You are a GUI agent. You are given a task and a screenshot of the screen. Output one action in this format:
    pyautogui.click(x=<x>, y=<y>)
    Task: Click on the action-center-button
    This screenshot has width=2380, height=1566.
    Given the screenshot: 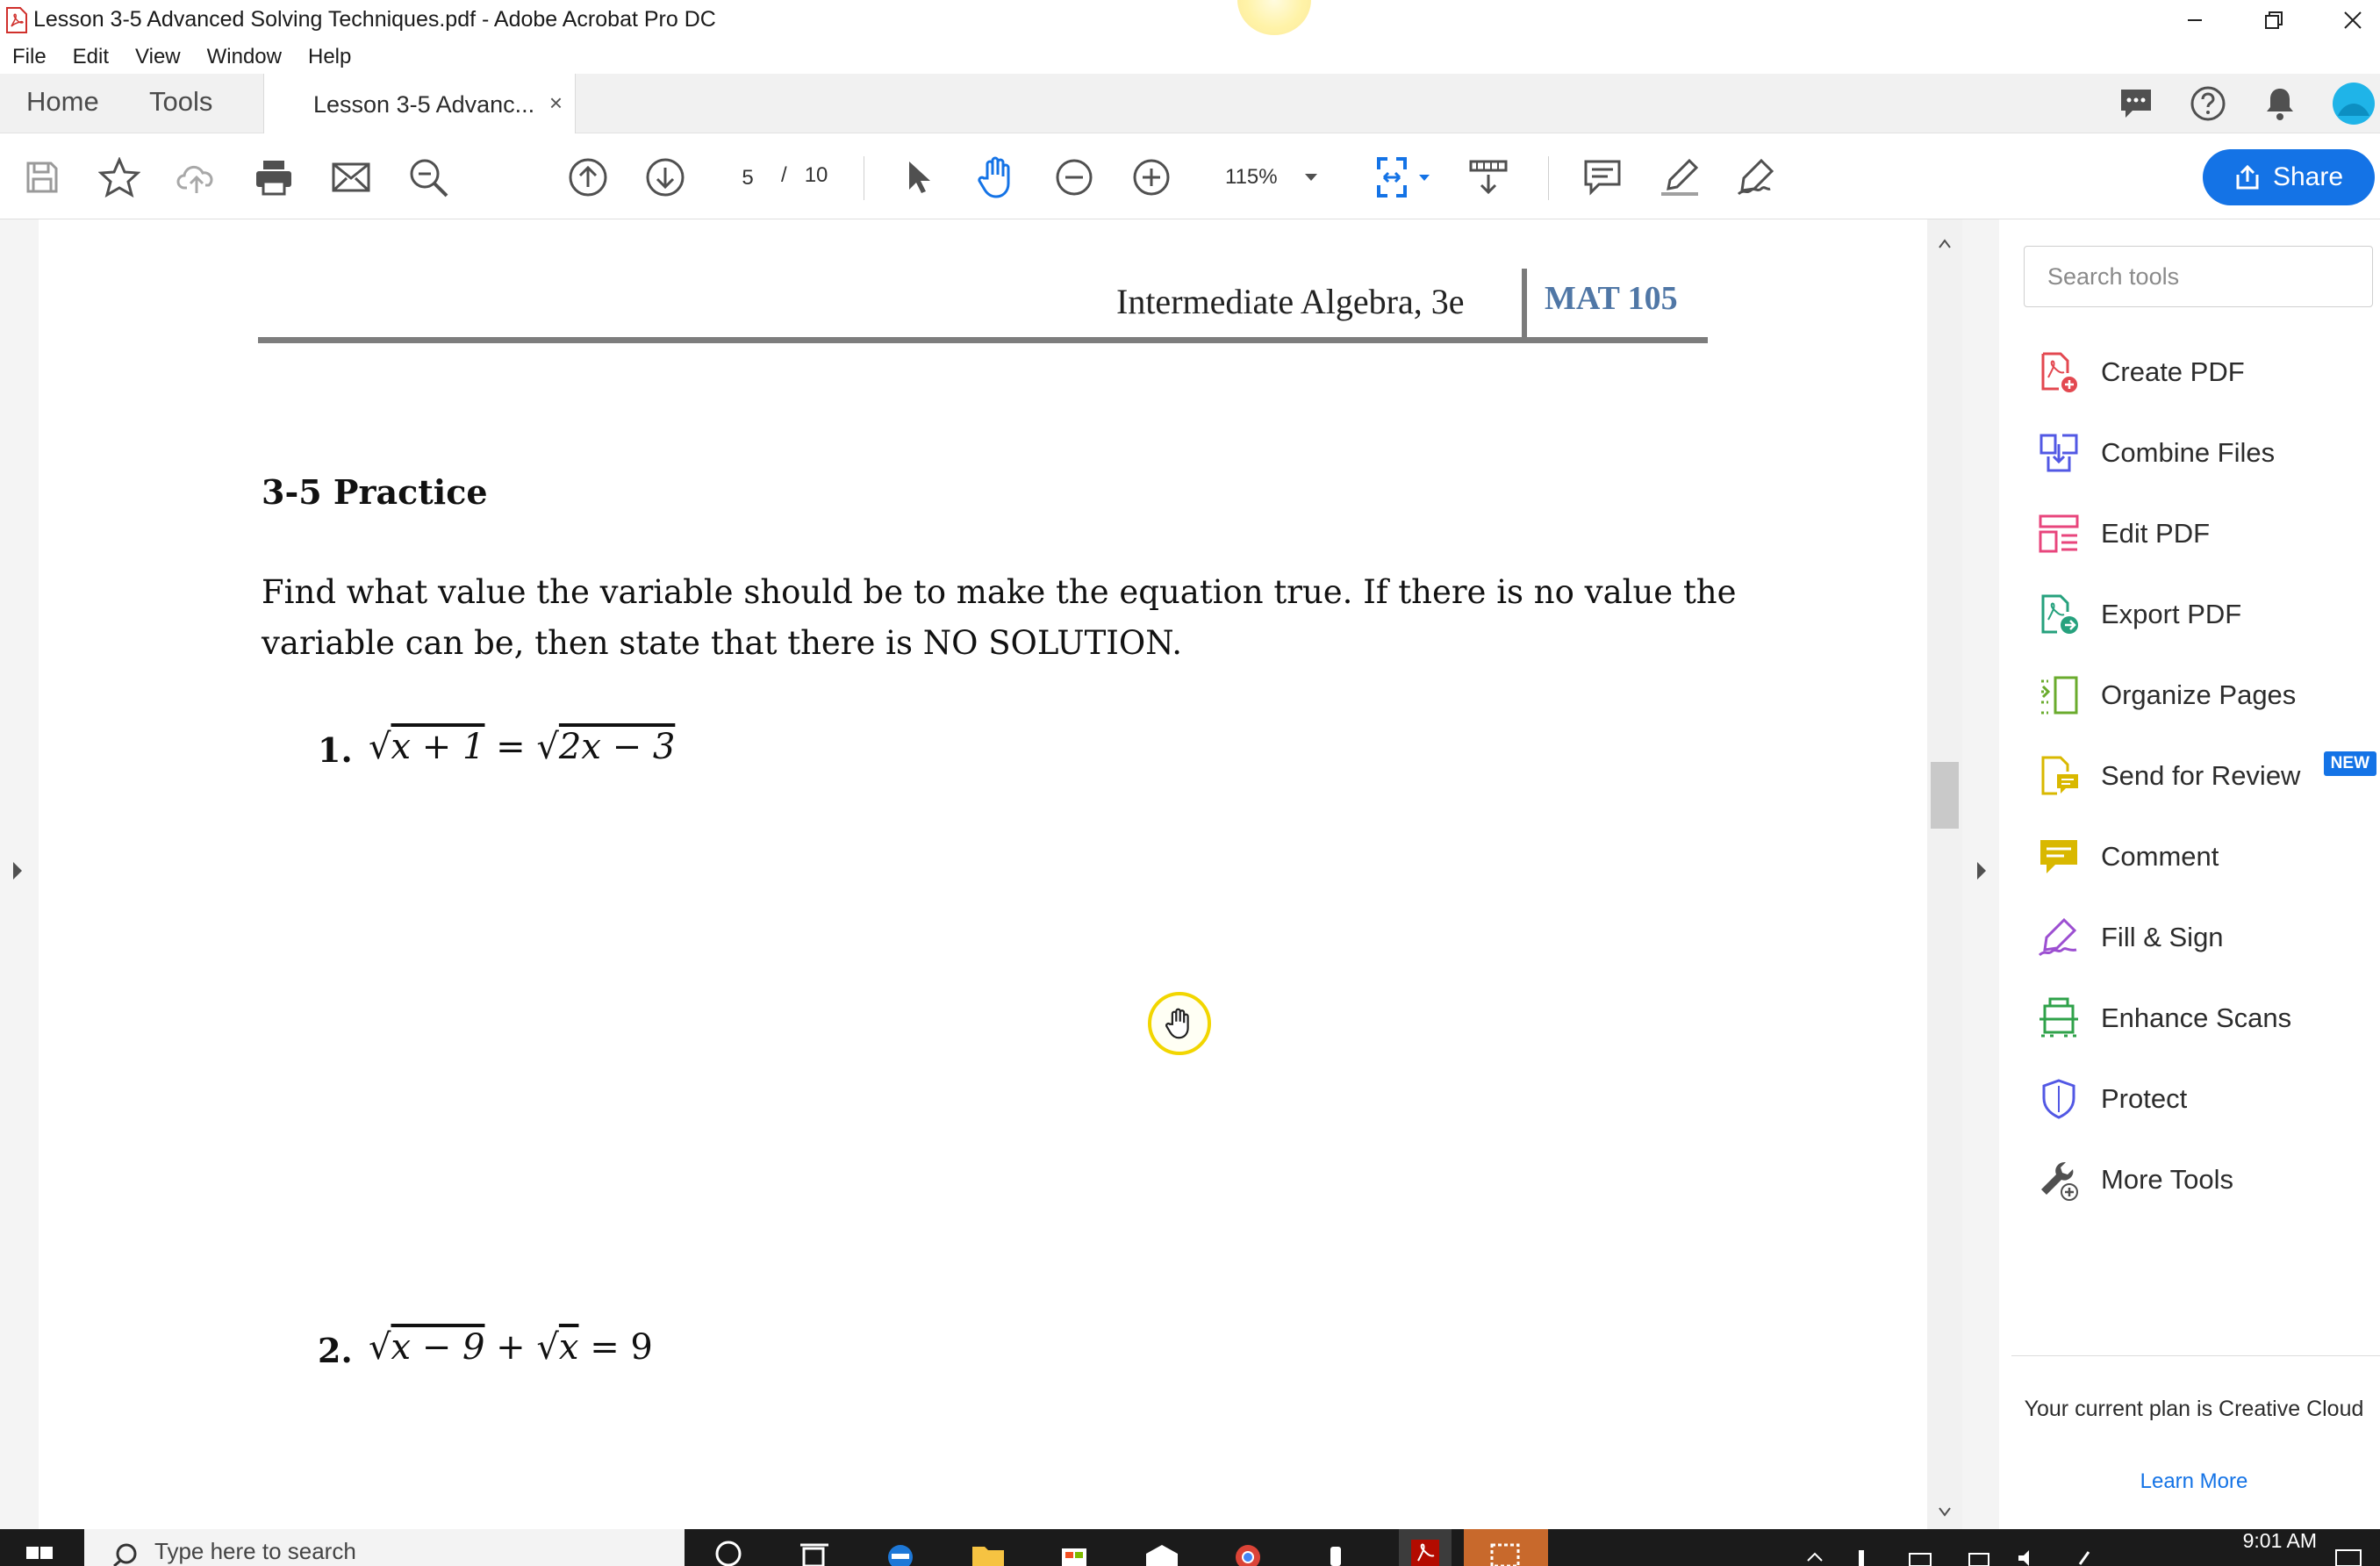 What is the action you would take?
    pyautogui.click(x=2348, y=1550)
    